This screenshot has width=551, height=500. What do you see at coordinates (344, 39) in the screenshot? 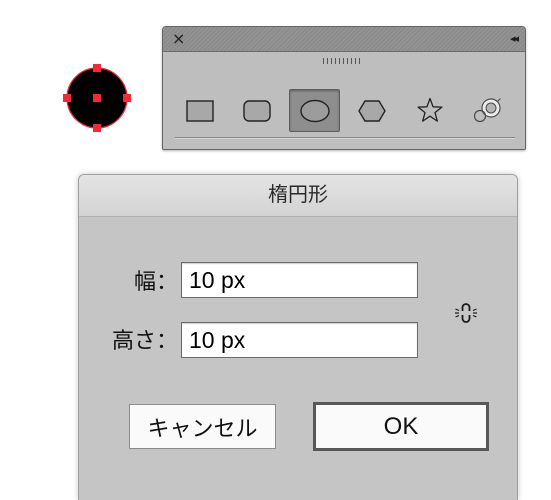
I see `panel-title-bar: × ◂◂` at bounding box center [344, 39].